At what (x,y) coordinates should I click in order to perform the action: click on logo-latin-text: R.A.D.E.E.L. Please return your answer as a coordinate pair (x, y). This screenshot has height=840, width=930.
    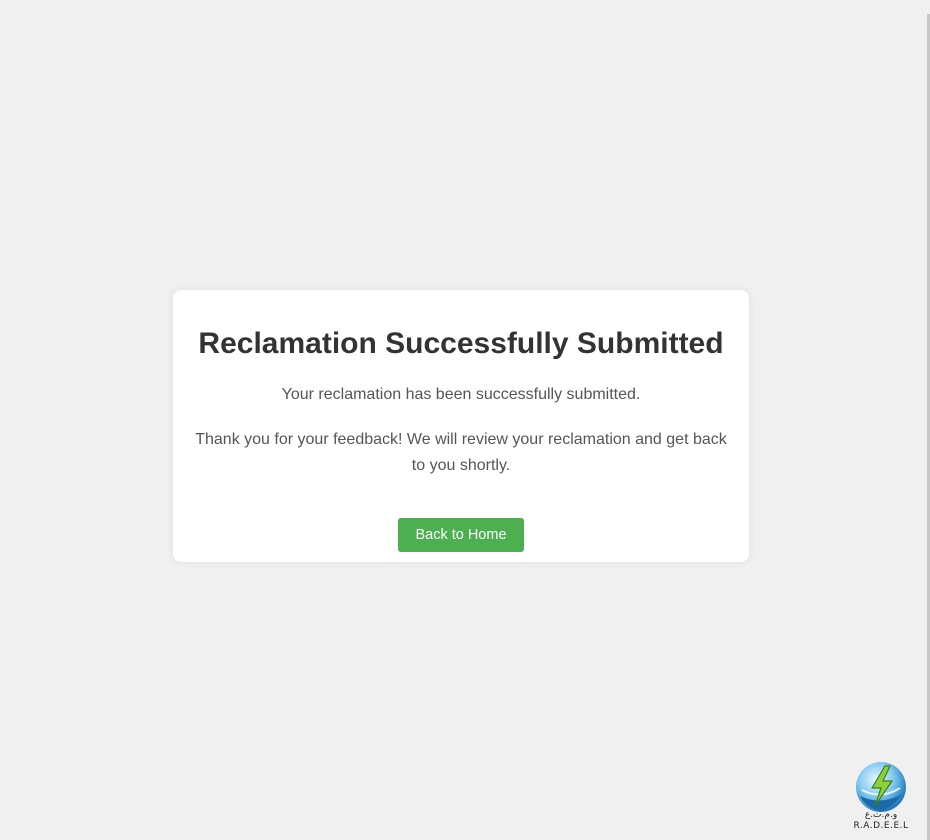
    Looking at the image, I should click on (881, 826).